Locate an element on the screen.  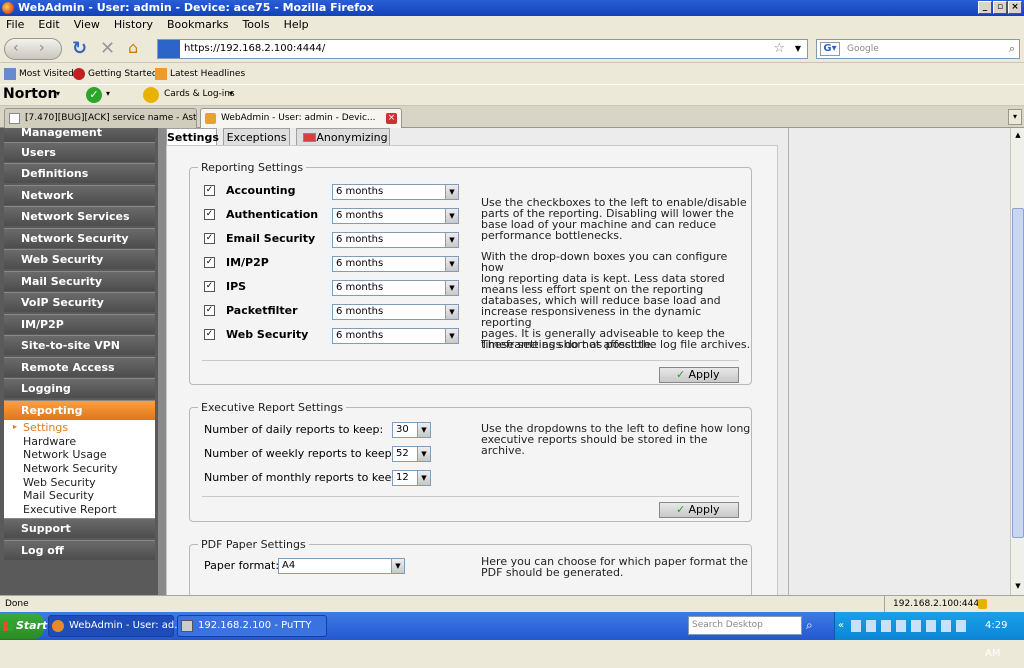
sidebar-item-network: Network is located at coordinates (79, 195).